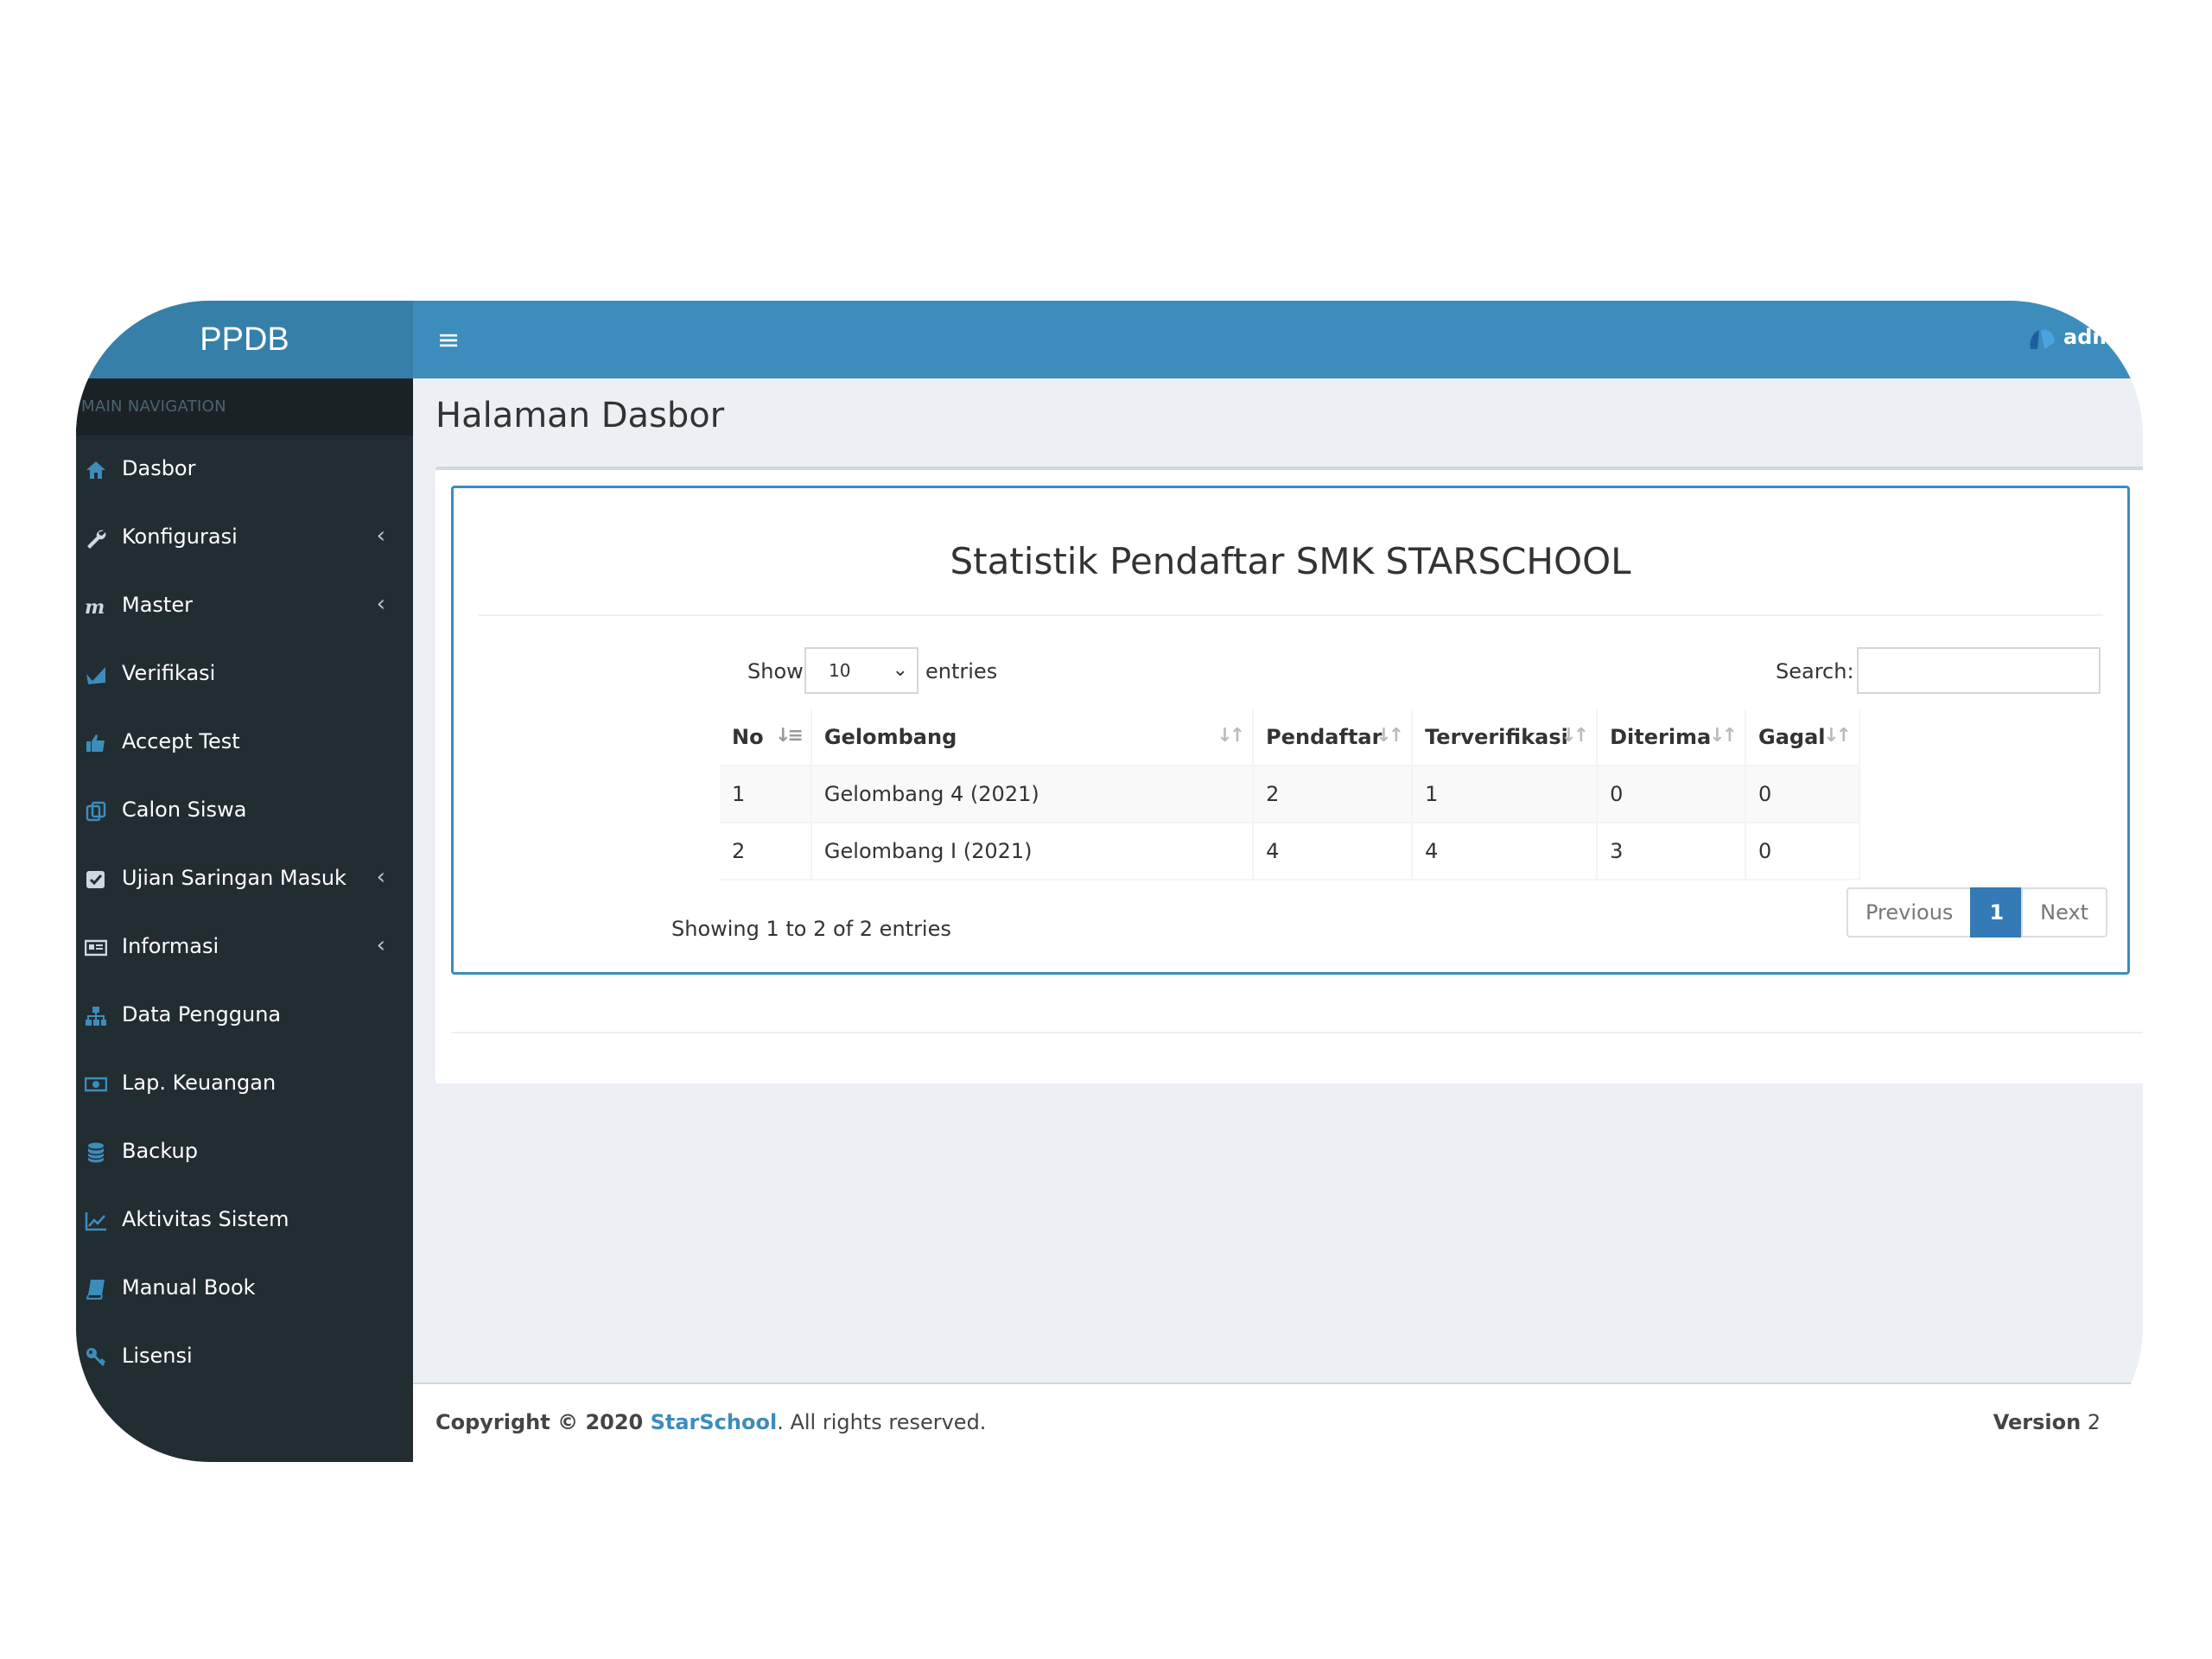 The image size is (2212, 1659). What do you see at coordinates (244, 1152) in the screenshot?
I see `sidebar-item-backup: Backup` at bounding box center [244, 1152].